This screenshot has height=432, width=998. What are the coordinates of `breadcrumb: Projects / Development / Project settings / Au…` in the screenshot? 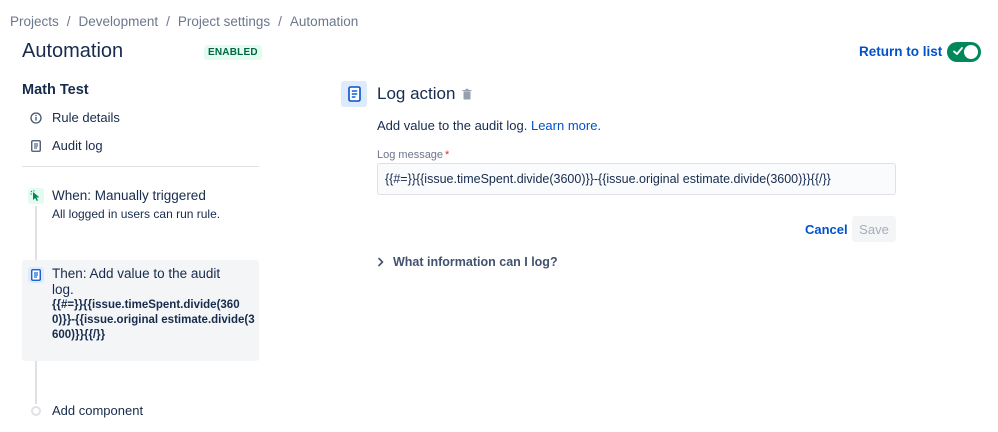 It's located at (184, 21).